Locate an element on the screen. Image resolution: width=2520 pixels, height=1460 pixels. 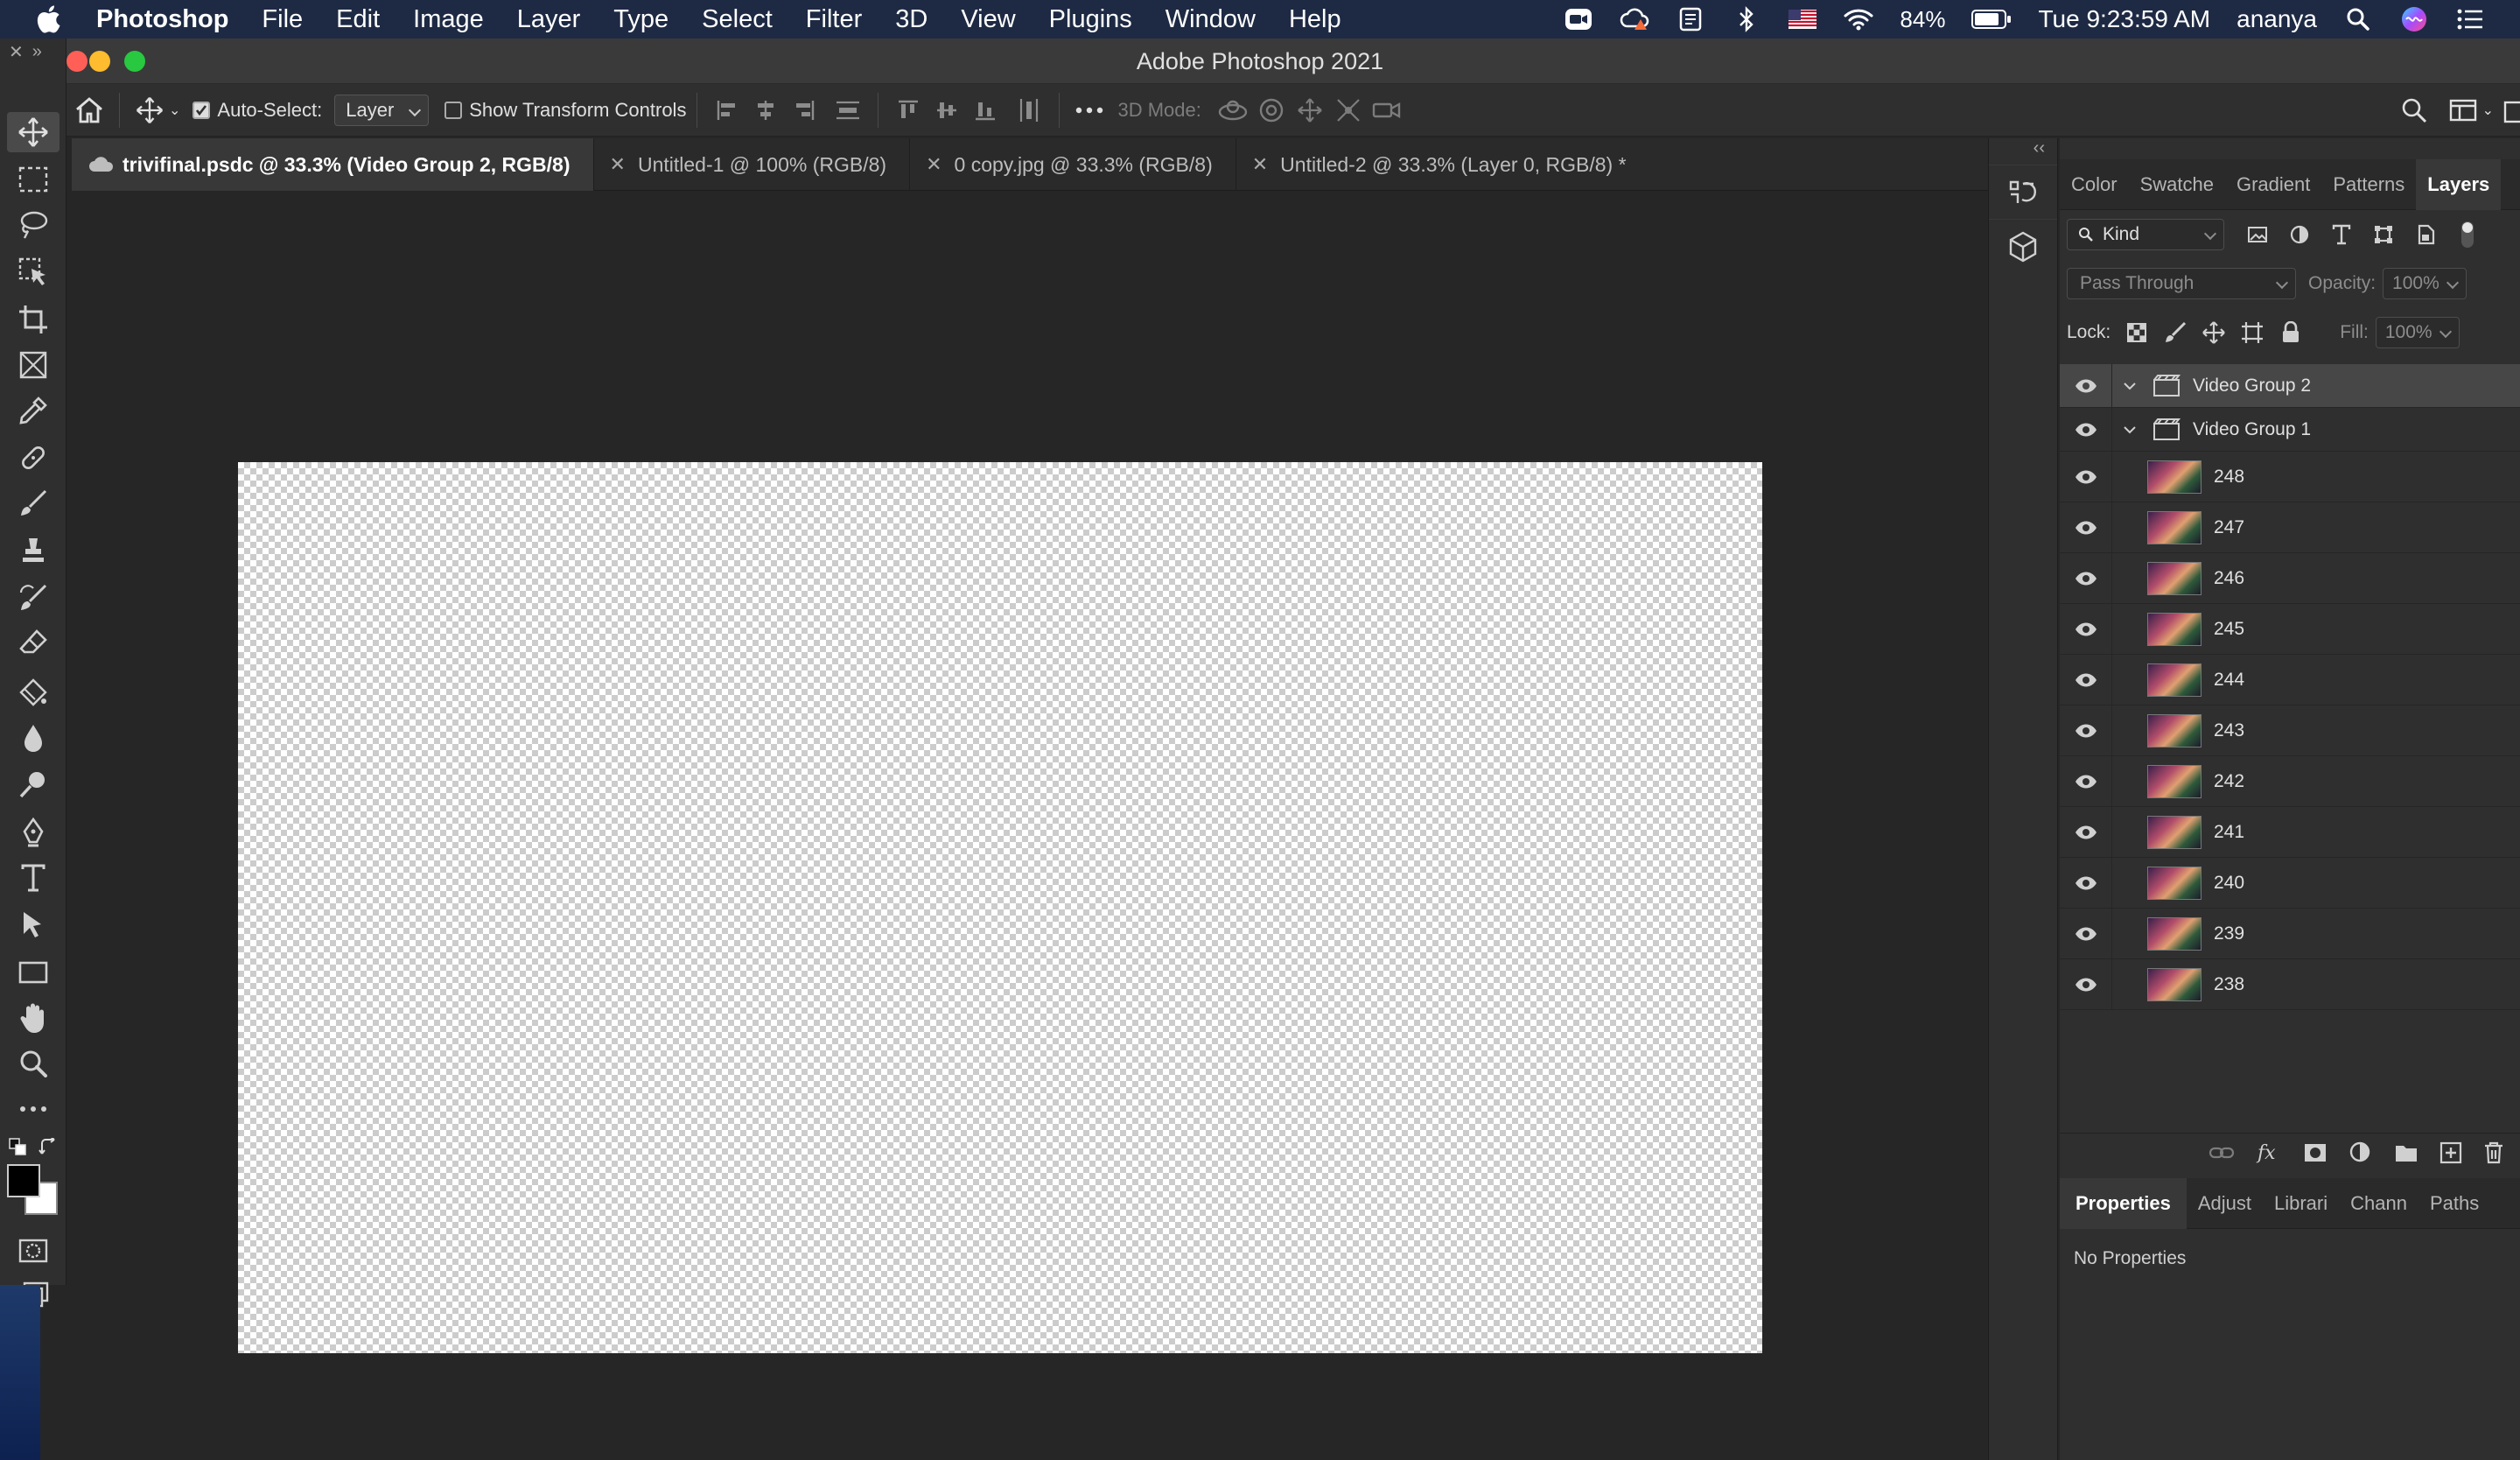
menu-image: Image is located at coordinates (448, 19).